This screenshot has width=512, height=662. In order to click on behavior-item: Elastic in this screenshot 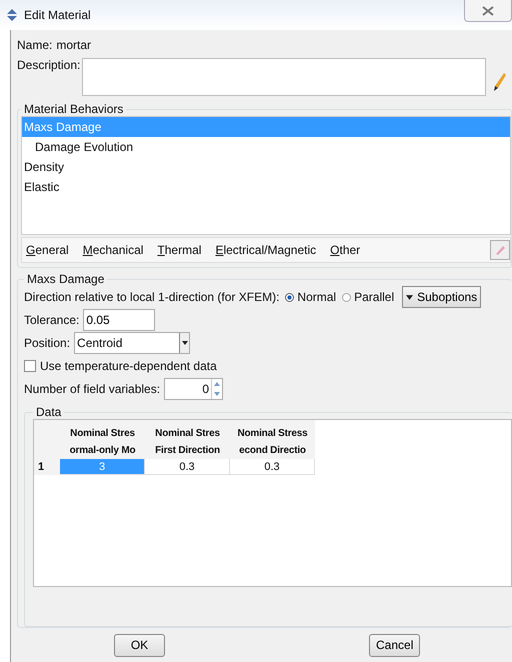, I will do `click(266, 187)`.